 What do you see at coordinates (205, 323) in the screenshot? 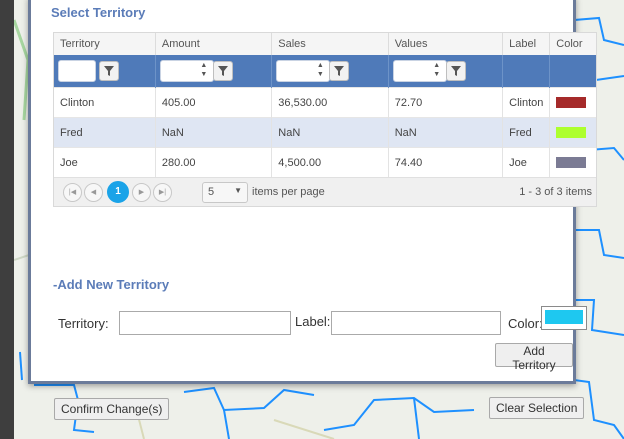
I see `territory-name-field` at bounding box center [205, 323].